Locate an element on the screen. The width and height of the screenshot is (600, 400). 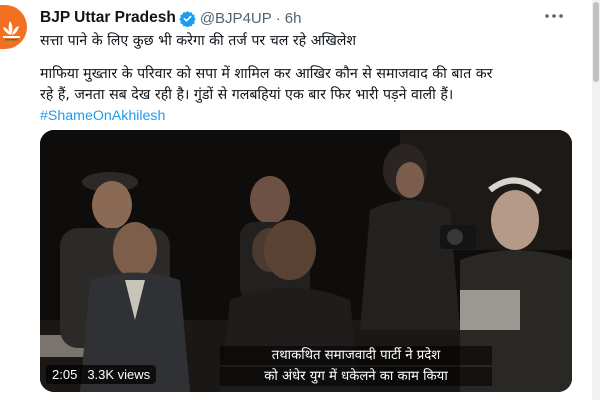
tweet-header: BJP Uttar Pradesh @BJP4UP · 6h is located at coordinates (170, 18).